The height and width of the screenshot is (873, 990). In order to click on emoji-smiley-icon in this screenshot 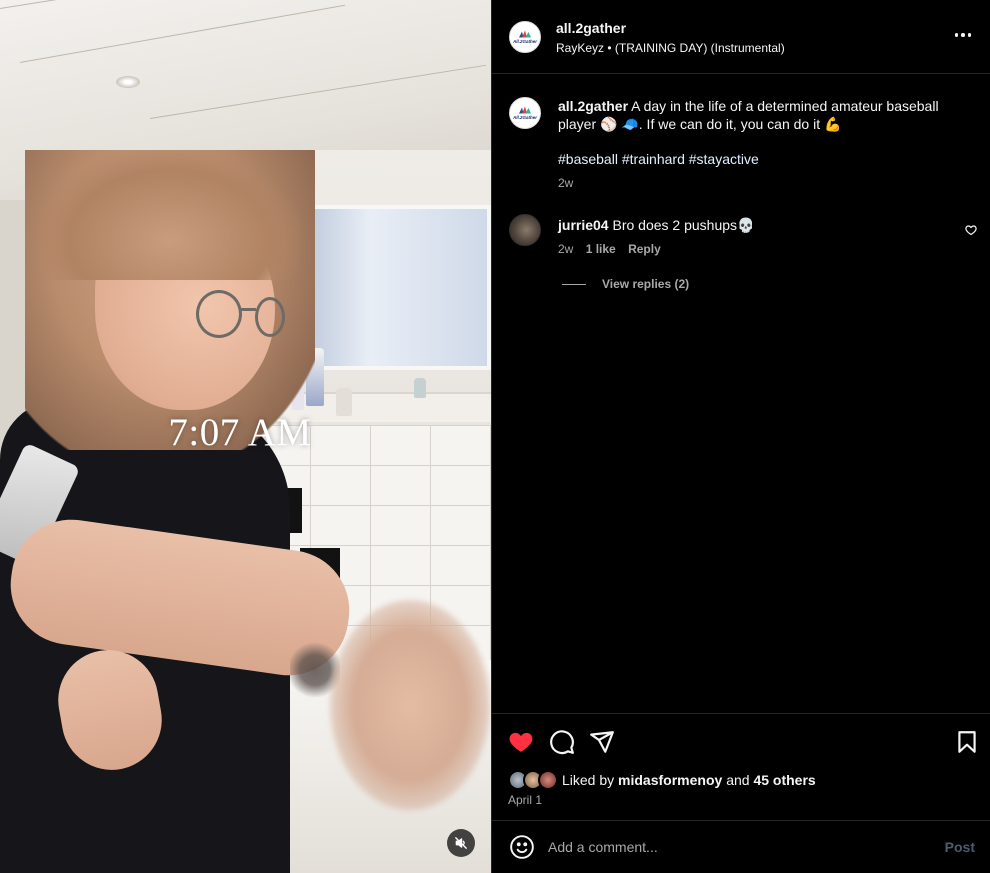, I will do `click(522, 847)`.